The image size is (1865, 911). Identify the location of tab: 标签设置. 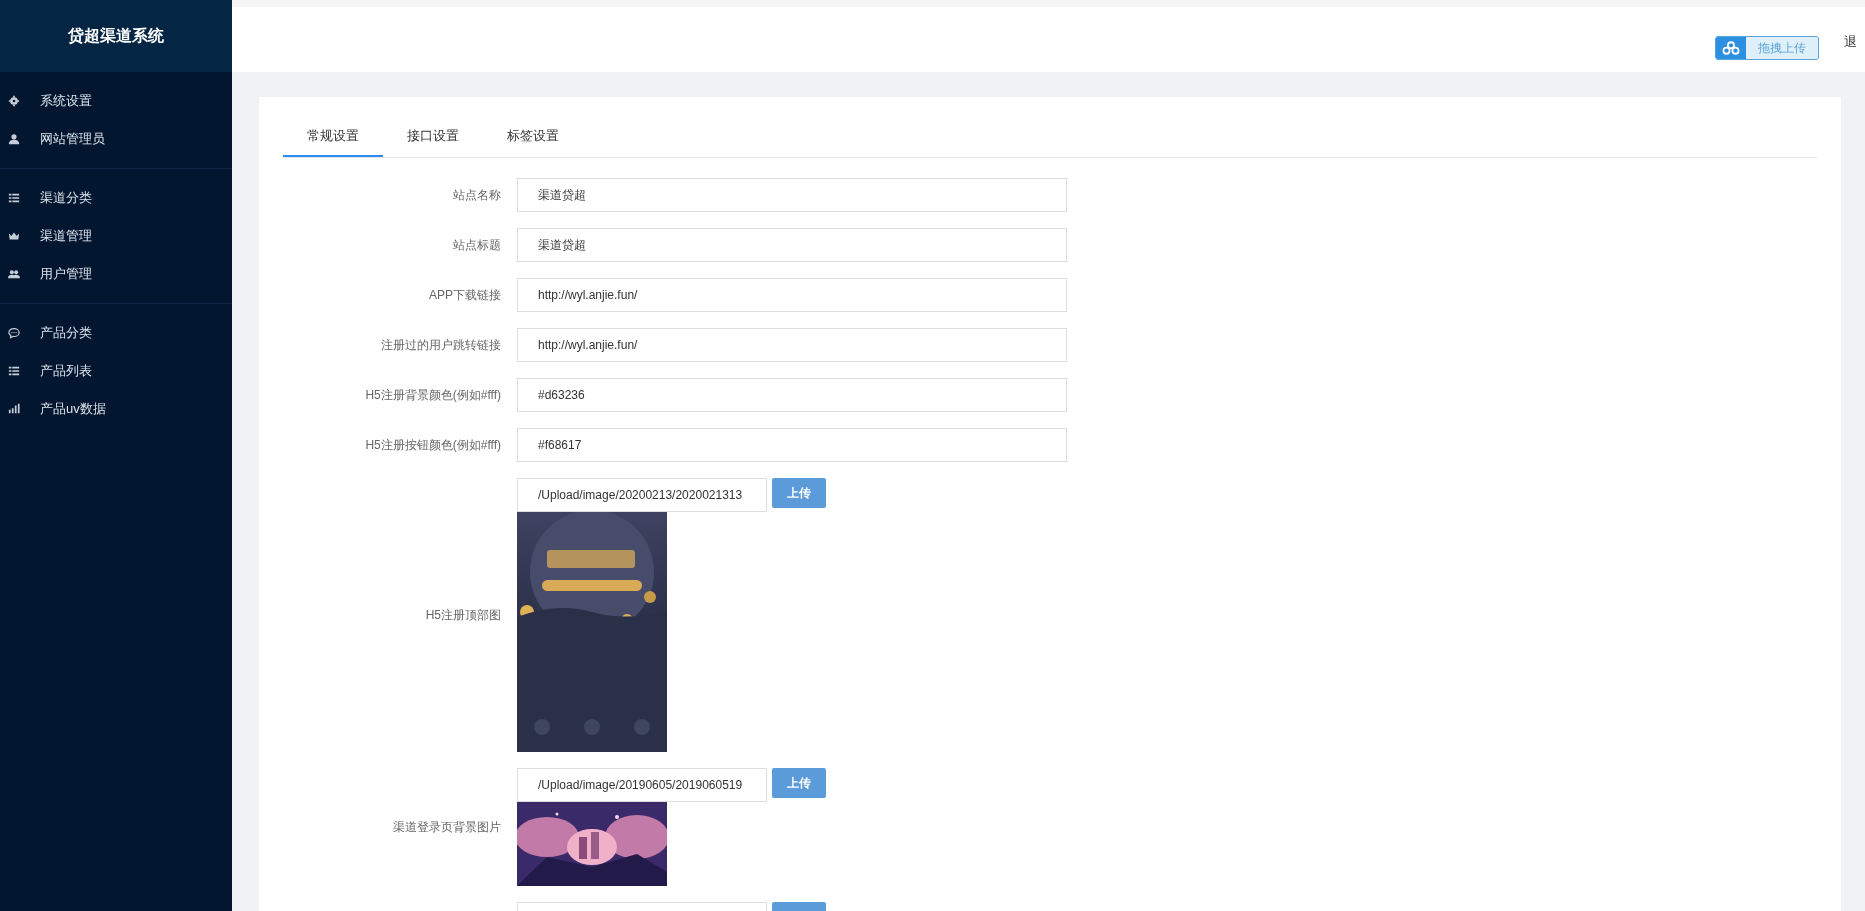
(533, 137).